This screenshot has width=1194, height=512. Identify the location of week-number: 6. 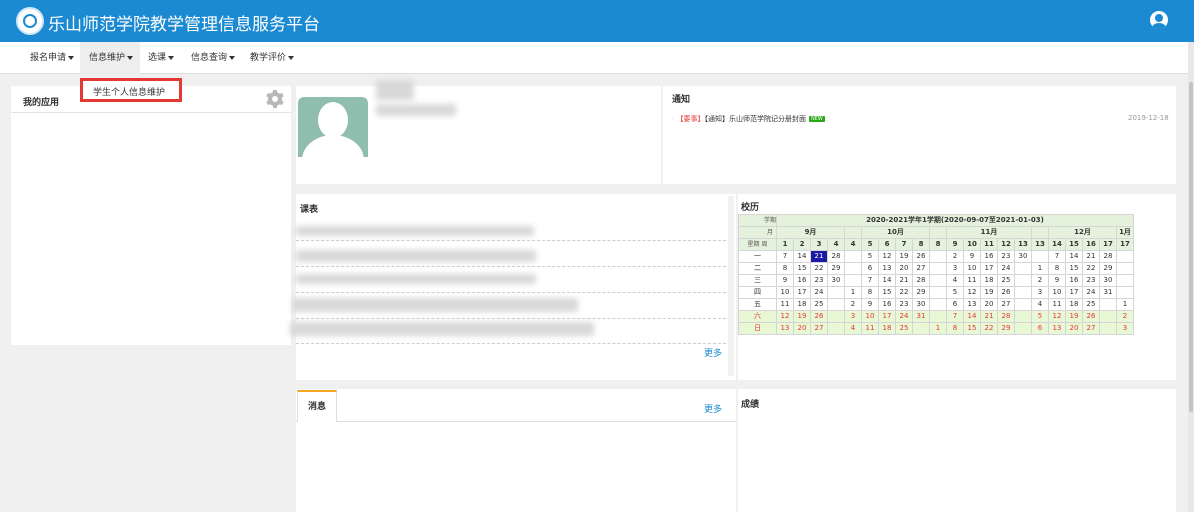
(887, 244).